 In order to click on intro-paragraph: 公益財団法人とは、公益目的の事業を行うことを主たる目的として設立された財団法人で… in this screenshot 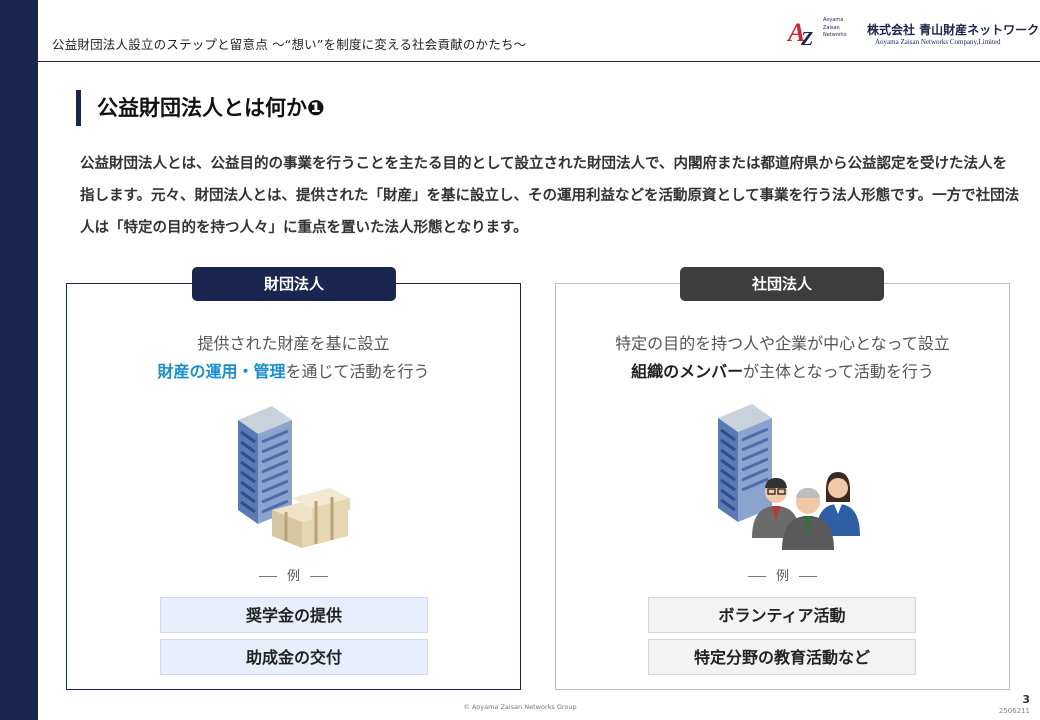, I will do `click(550, 196)`.